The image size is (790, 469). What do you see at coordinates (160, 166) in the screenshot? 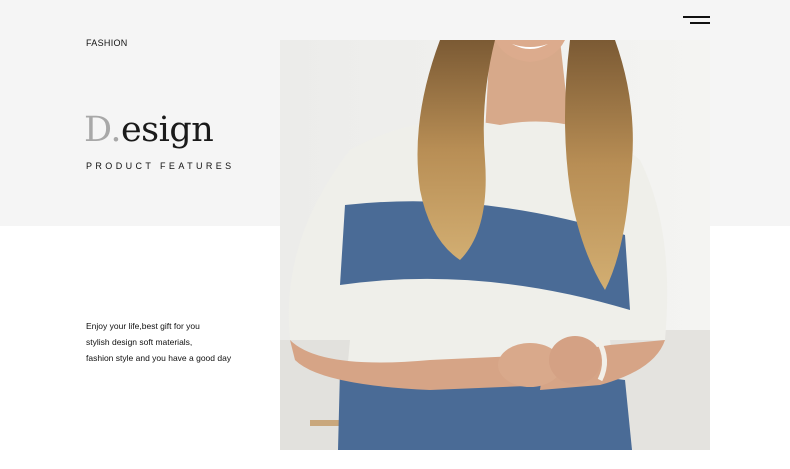
I see `page-subtitle: PRODUCT FEATURES` at bounding box center [160, 166].